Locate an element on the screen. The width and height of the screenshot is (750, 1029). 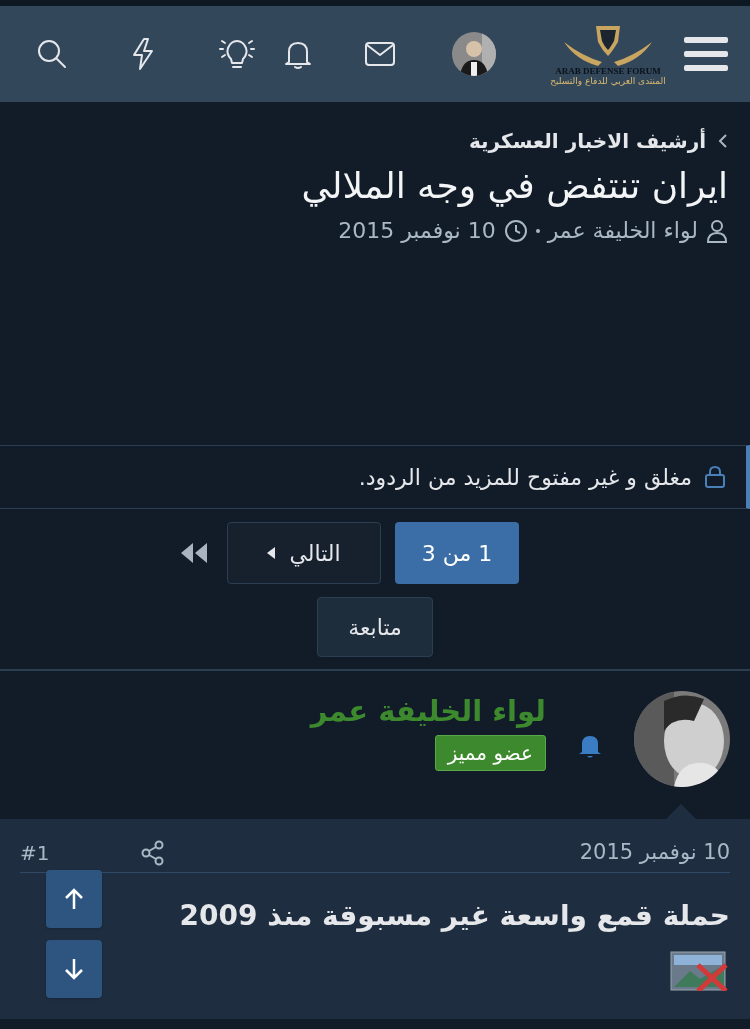
notice-text: مغلق و غير مفتوح للمزيد من الردود. is located at coordinates (525, 477).